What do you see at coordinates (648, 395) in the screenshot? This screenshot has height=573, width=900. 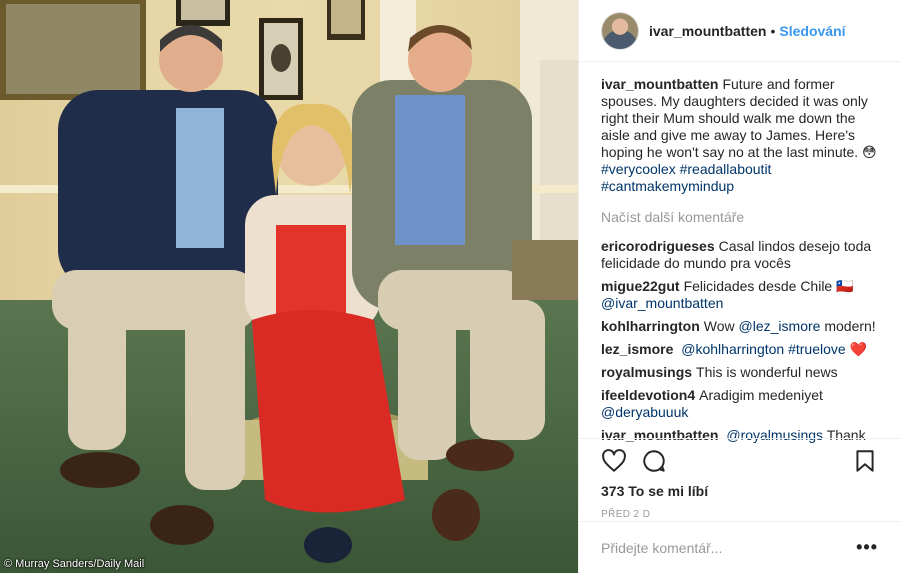 I see `comment-username: ifeeldevotion4` at bounding box center [648, 395].